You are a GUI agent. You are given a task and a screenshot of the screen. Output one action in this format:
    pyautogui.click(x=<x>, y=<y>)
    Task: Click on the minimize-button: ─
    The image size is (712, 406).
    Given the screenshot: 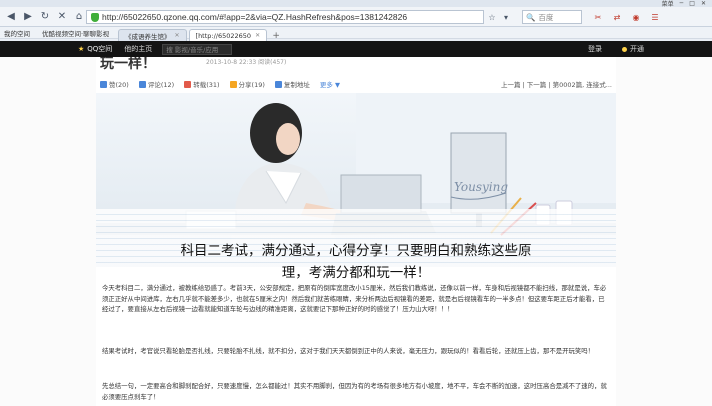 What is the action you would take?
    pyautogui.click(x=682, y=3)
    